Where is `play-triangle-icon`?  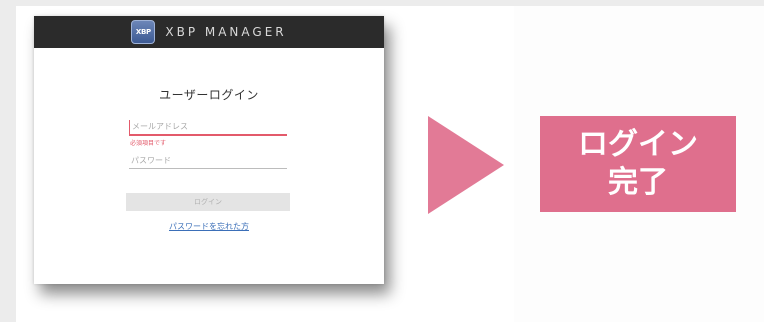
play-triangle-icon is located at coordinates (466, 167).